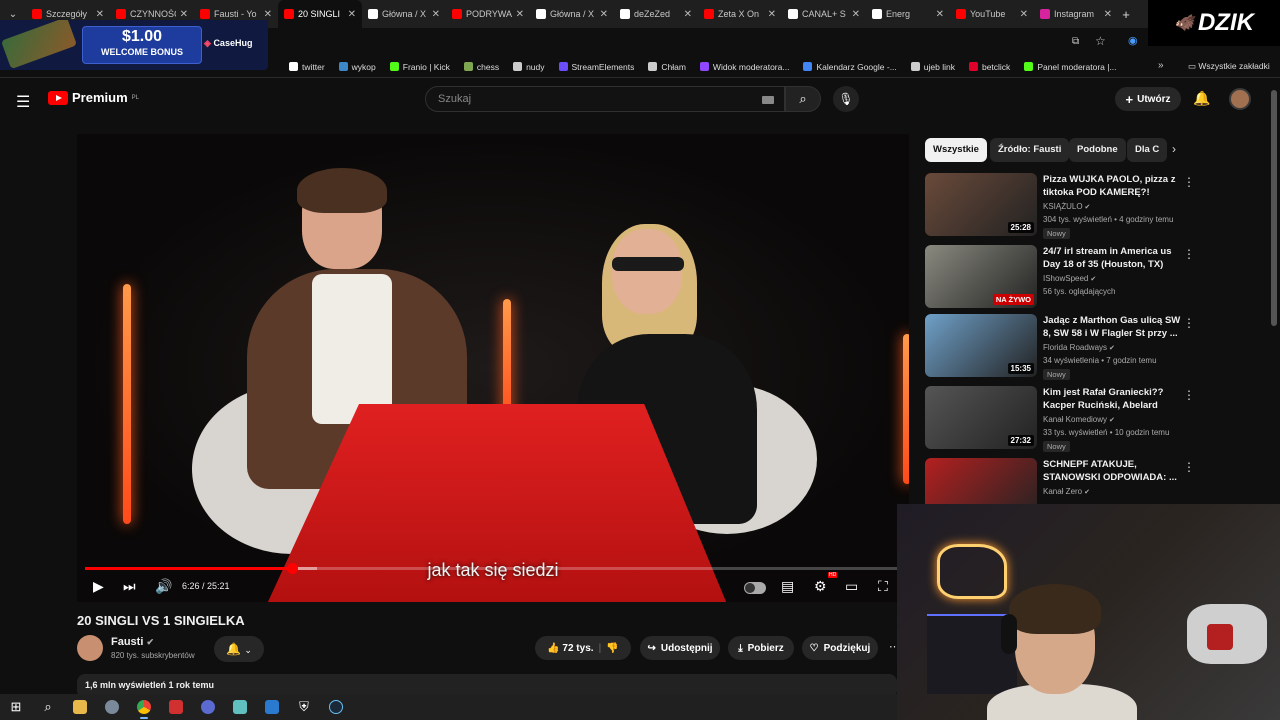 The height and width of the screenshot is (720, 1280). I want to click on bookmark-item: betclick, so click(989, 67).